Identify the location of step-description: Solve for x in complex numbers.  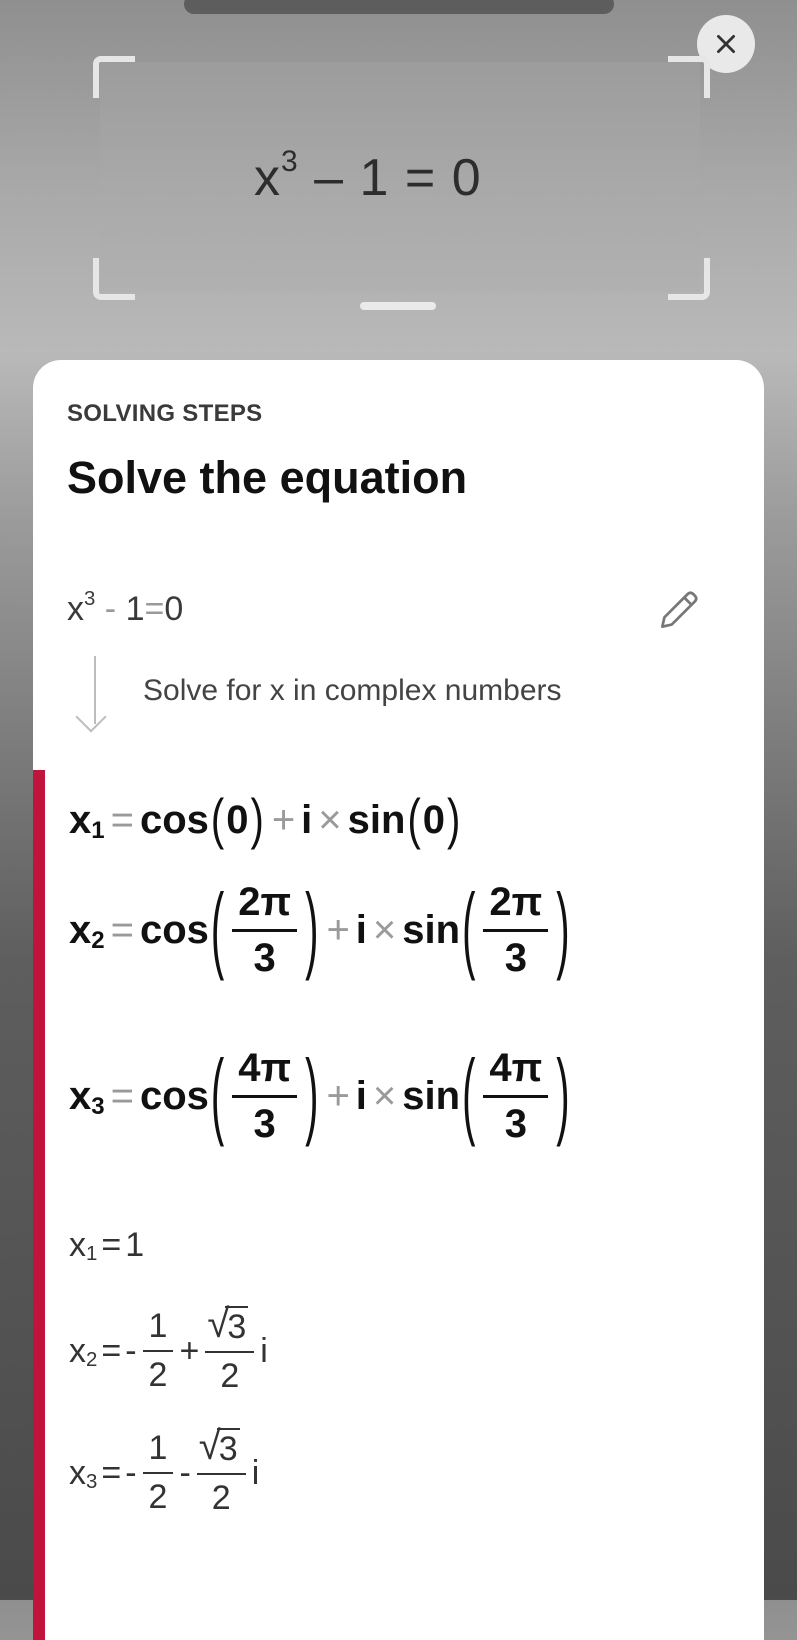
(352, 691).